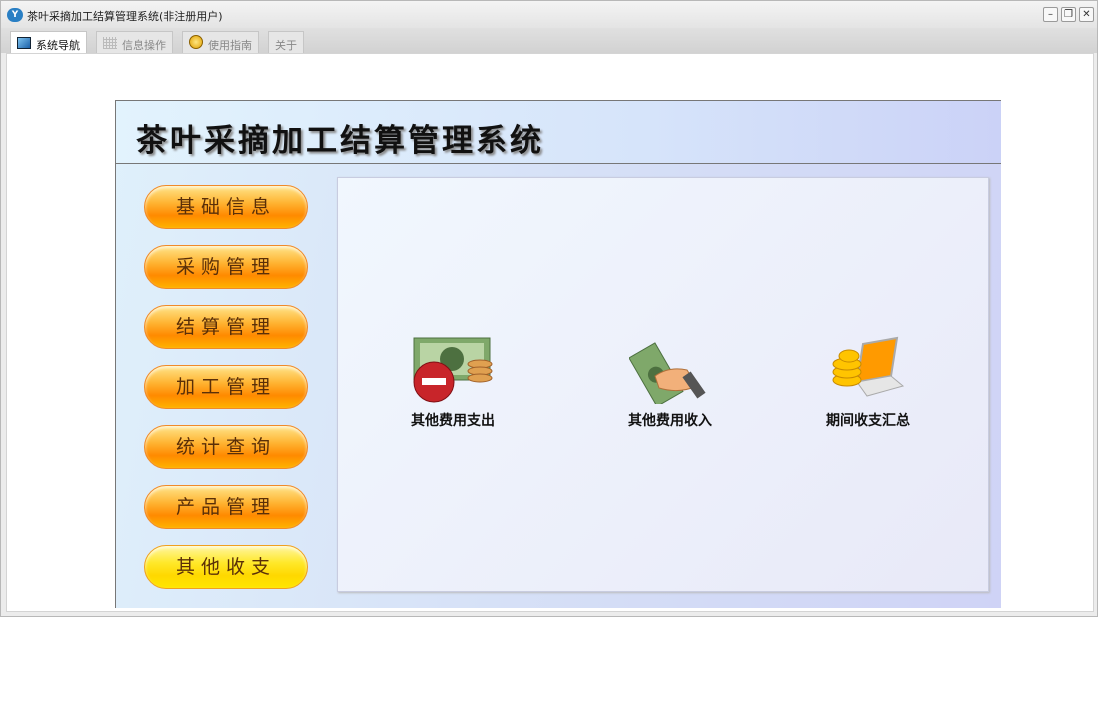 This screenshot has height=716, width=1098. I want to click on tab-bar: 系统导航 信息操作 使用指南 关于, so click(549, 41).